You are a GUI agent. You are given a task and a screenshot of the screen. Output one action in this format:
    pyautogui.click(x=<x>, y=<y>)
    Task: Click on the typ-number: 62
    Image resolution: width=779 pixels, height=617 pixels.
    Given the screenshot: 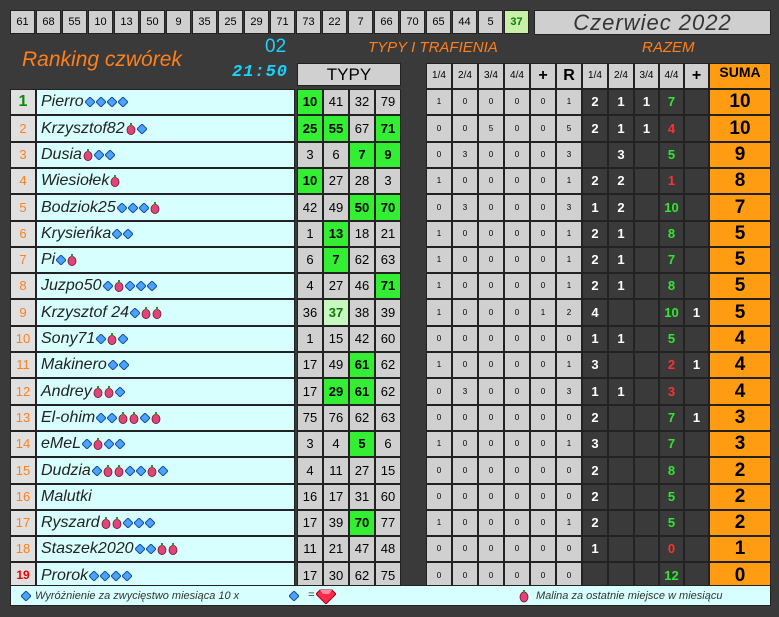 What is the action you would take?
    pyautogui.click(x=362, y=260)
    